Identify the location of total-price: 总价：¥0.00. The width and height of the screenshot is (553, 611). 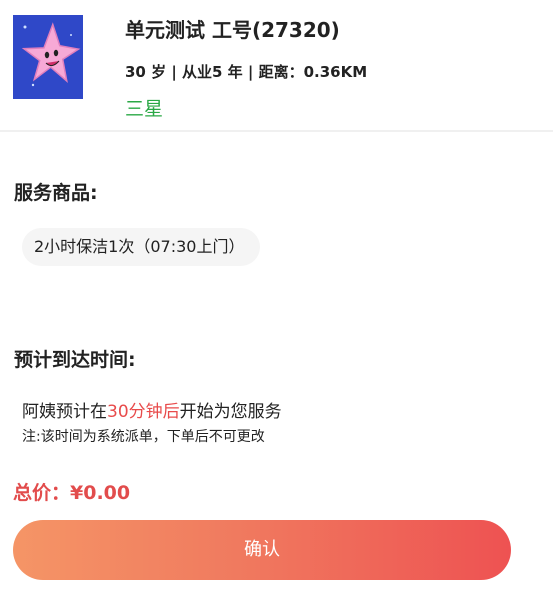
(72, 493).